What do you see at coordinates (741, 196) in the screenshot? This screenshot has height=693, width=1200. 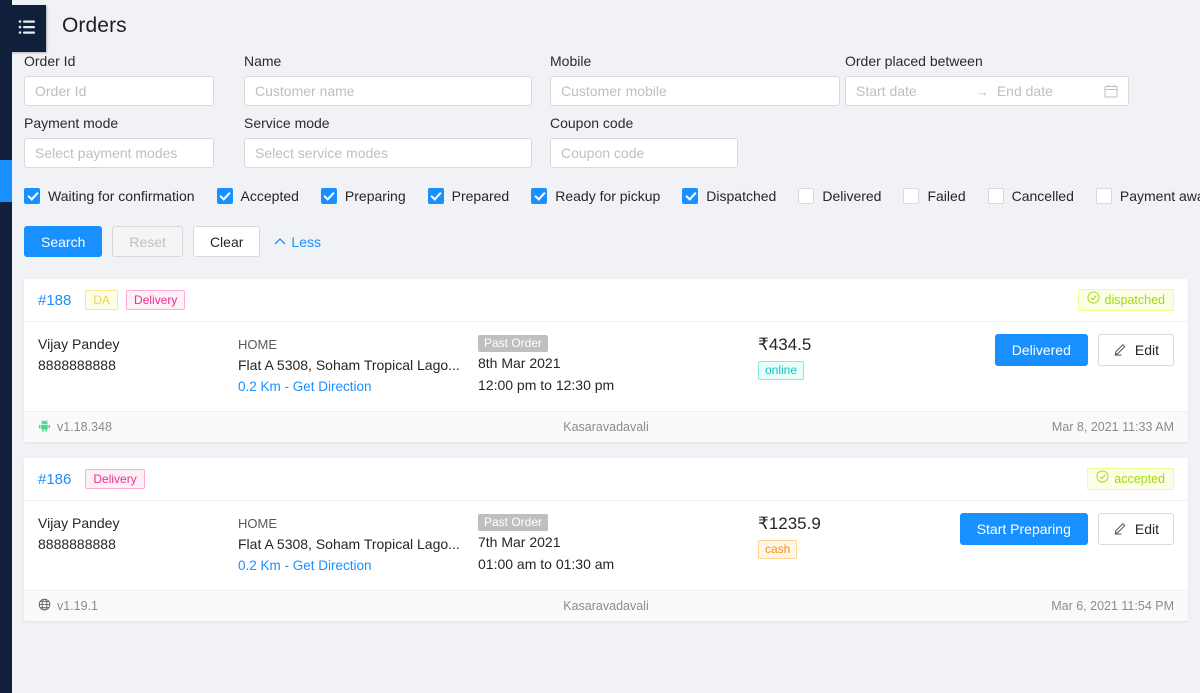 I see `checkbox-label: Dispatched` at bounding box center [741, 196].